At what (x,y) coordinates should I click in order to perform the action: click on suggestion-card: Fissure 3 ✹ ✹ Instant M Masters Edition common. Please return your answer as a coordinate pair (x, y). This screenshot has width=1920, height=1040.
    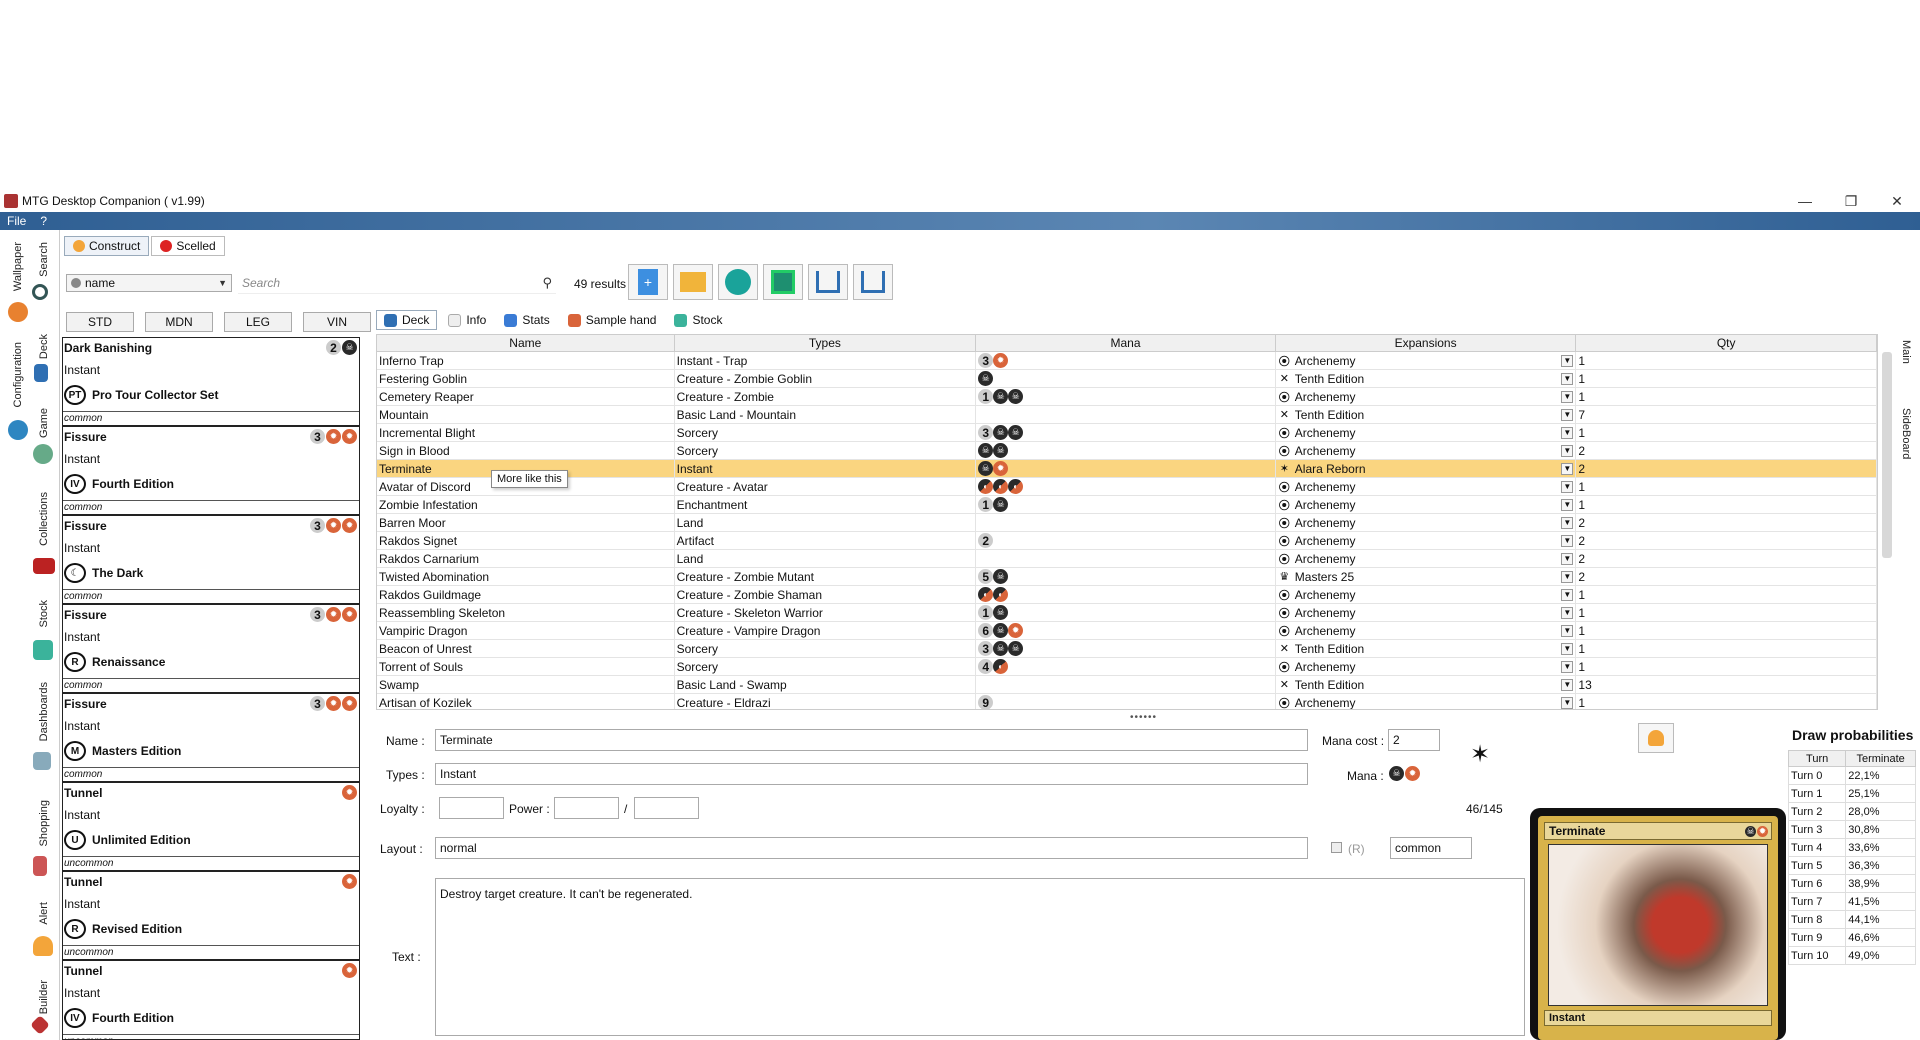
    Looking at the image, I should click on (211, 738).